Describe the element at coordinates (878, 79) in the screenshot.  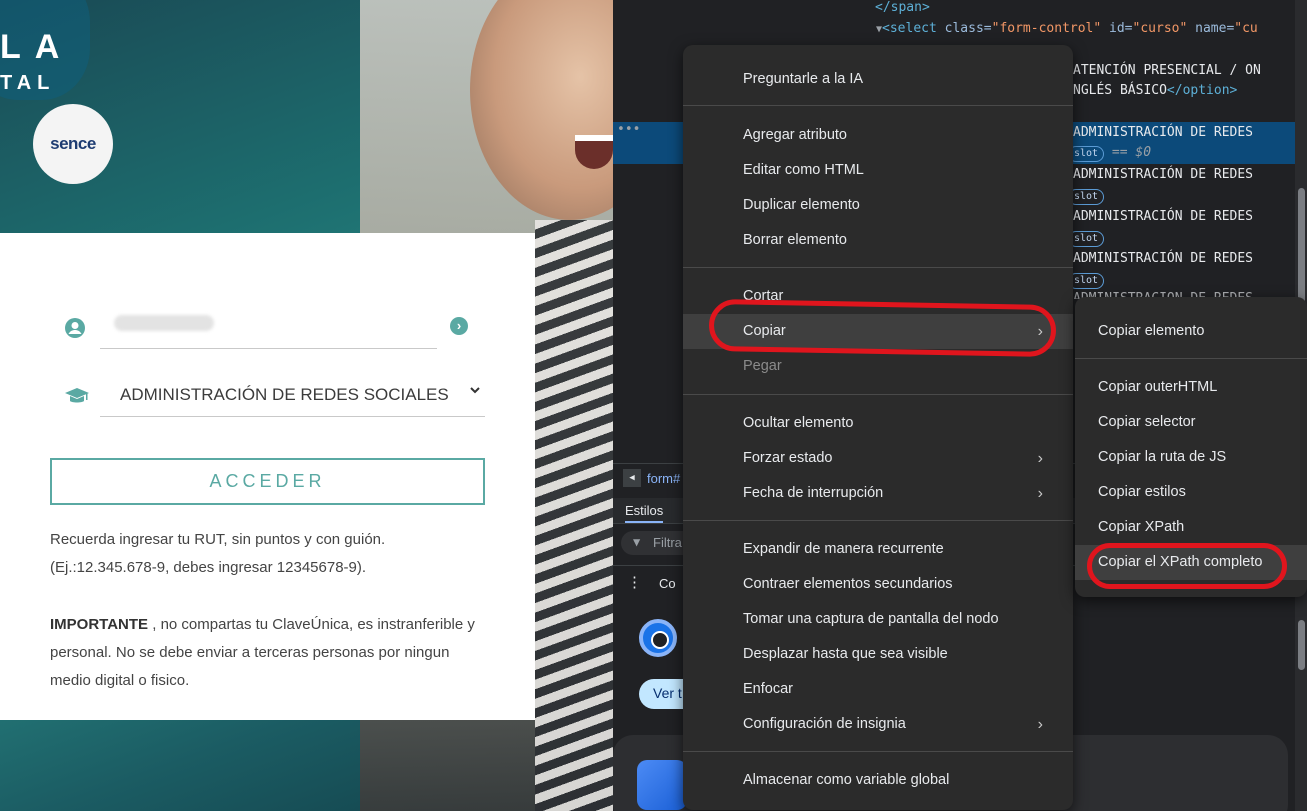
I see `menu-item-ask-ai: Preguntarle a la IA` at that location.